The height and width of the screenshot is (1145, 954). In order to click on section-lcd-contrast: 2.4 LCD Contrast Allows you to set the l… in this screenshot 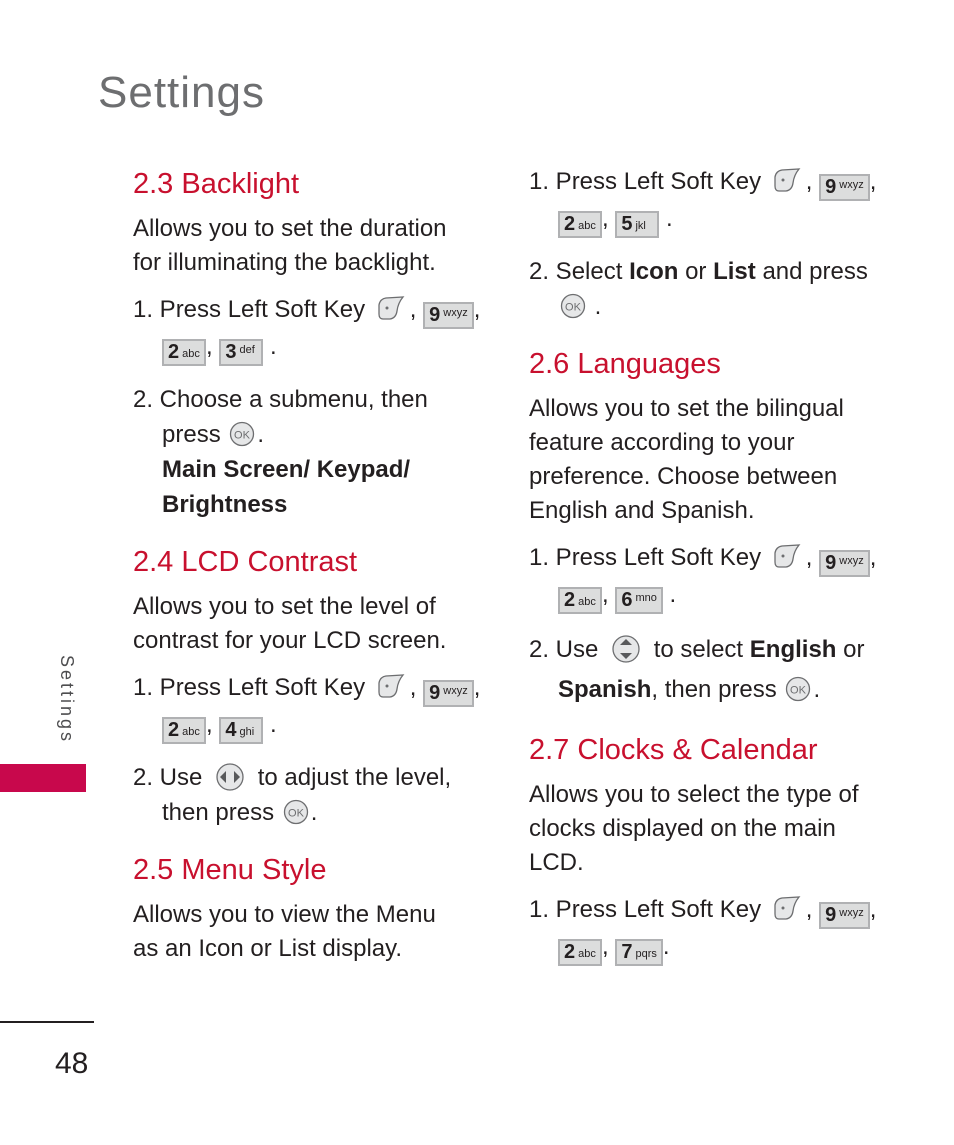, I will do `click(313, 687)`.